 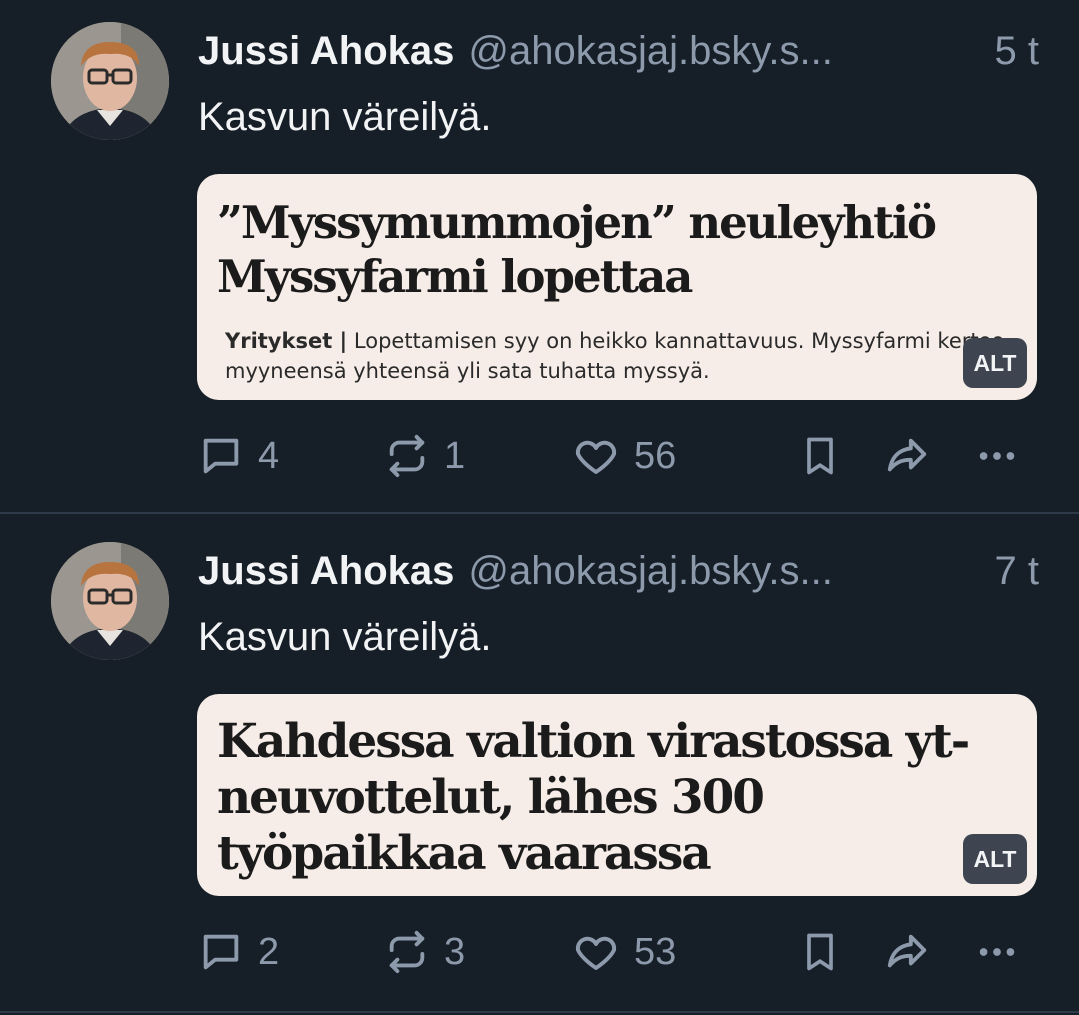 I want to click on post-divider, so click(x=539, y=1012).